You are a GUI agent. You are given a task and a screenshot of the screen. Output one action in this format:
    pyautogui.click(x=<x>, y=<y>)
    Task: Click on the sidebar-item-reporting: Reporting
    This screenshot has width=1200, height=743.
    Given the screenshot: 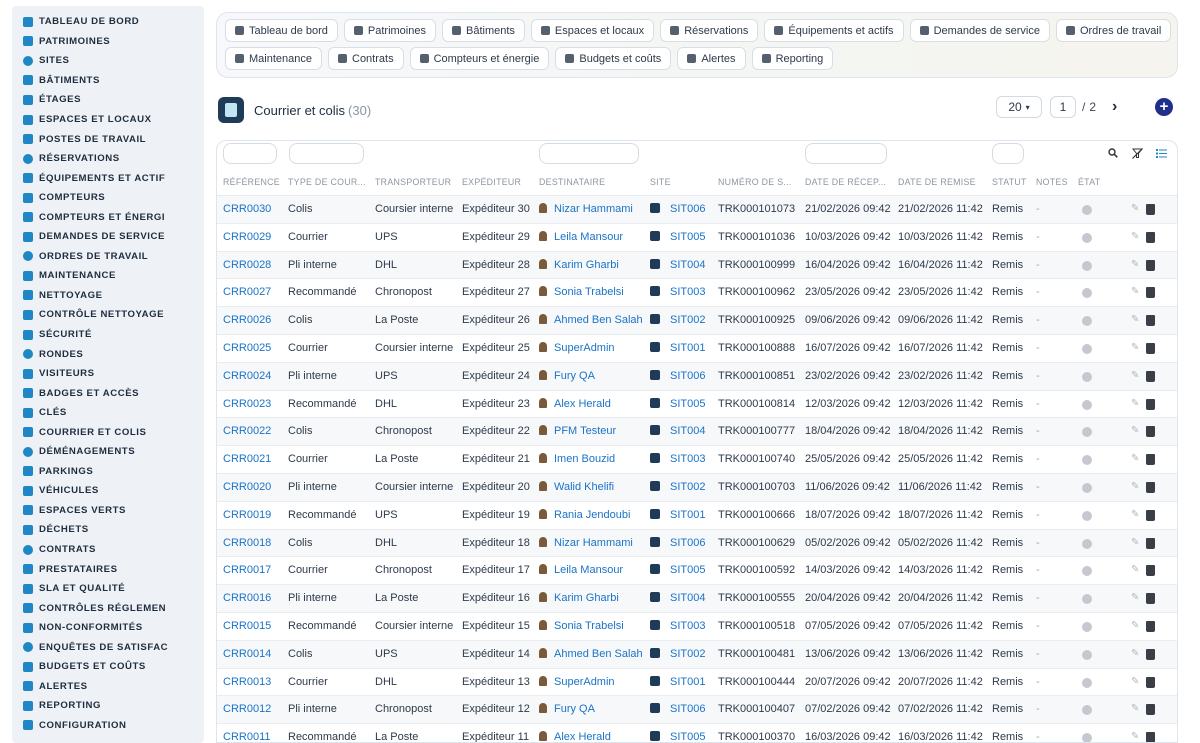 What is the action you would take?
    pyautogui.click(x=108, y=706)
    